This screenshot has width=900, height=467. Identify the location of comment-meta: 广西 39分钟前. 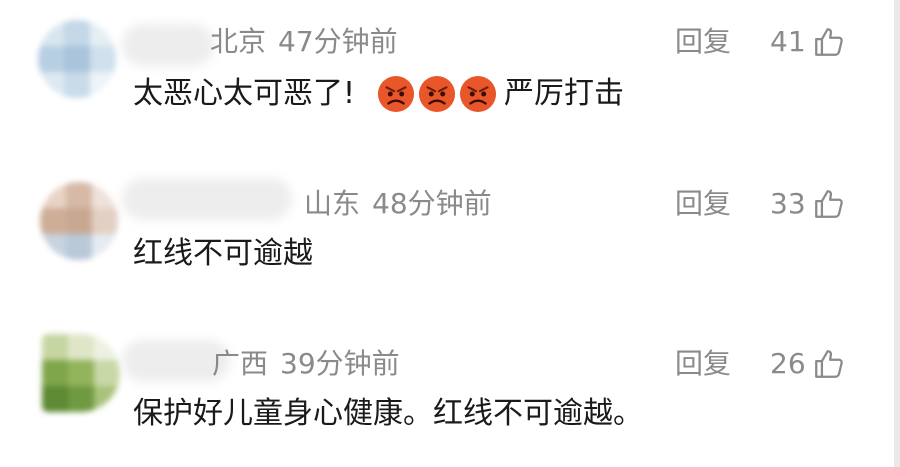
(306, 364).